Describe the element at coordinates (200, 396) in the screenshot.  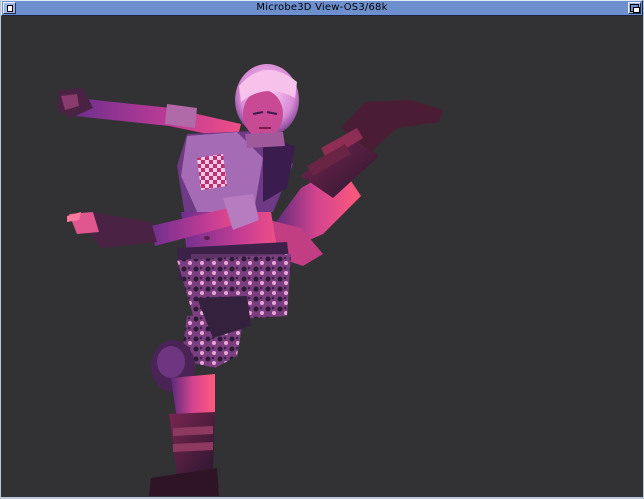
I see `standing-leg` at that location.